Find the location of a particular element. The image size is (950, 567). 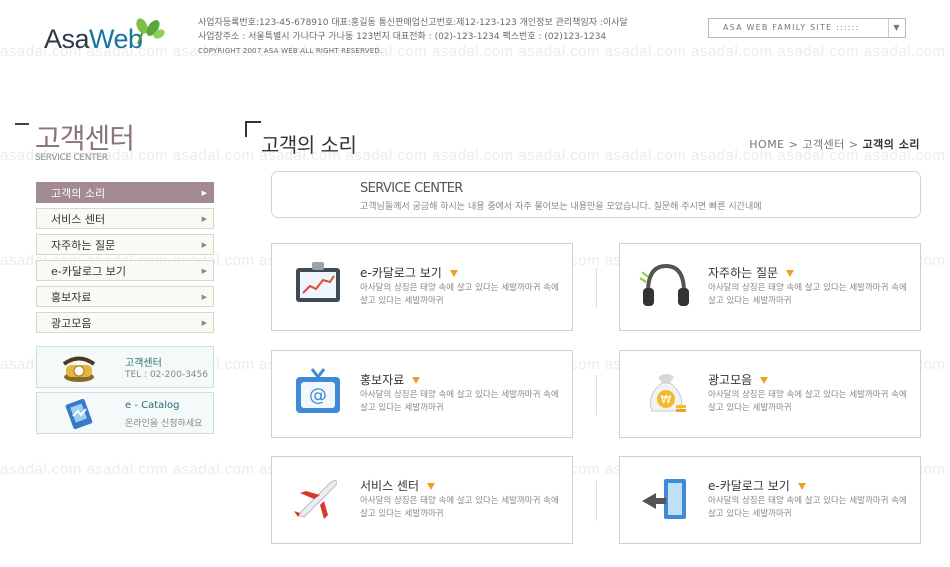

door-exit-icon is located at coordinates (664, 499).